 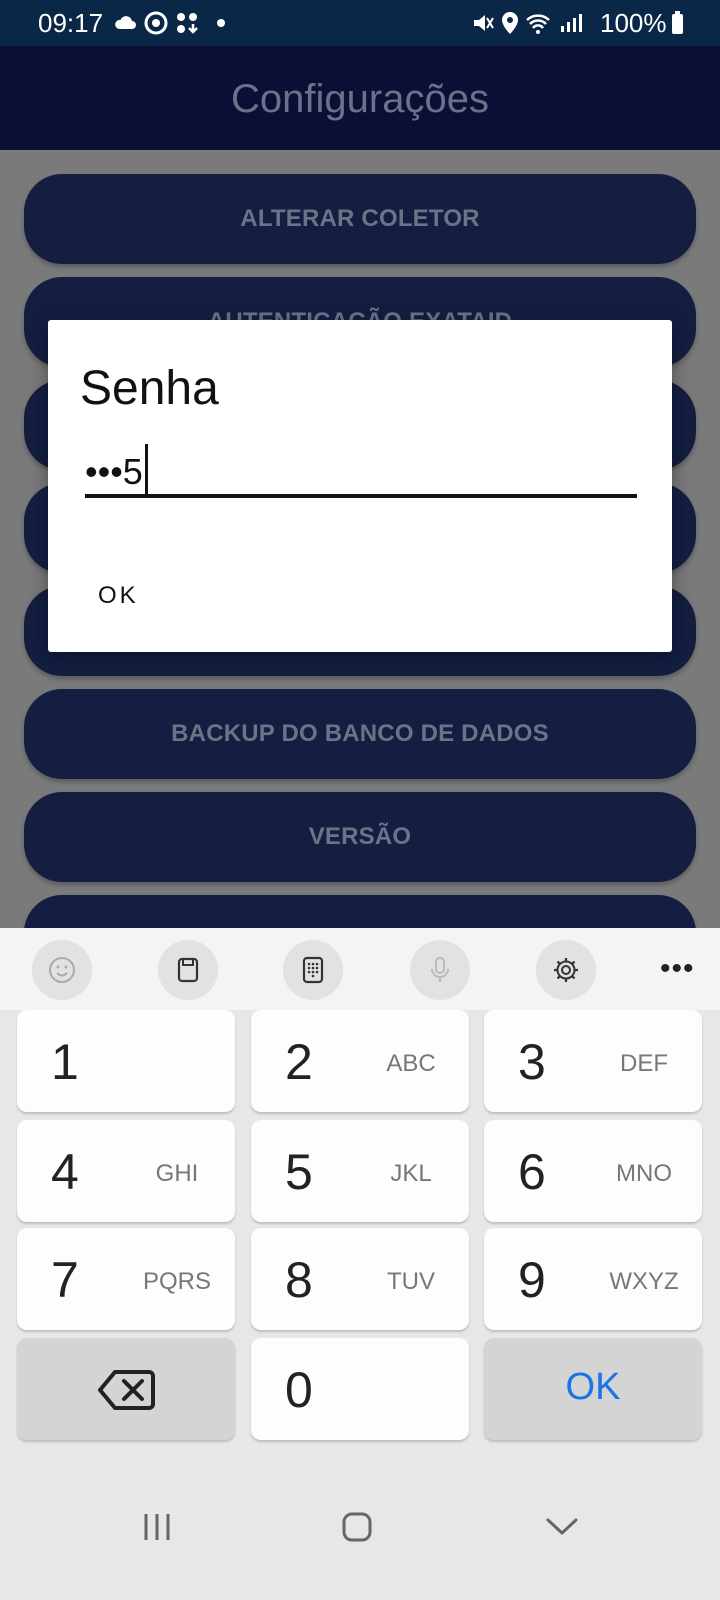 What do you see at coordinates (360, 23) in the screenshot?
I see `status-bar: 09:17 100%` at bounding box center [360, 23].